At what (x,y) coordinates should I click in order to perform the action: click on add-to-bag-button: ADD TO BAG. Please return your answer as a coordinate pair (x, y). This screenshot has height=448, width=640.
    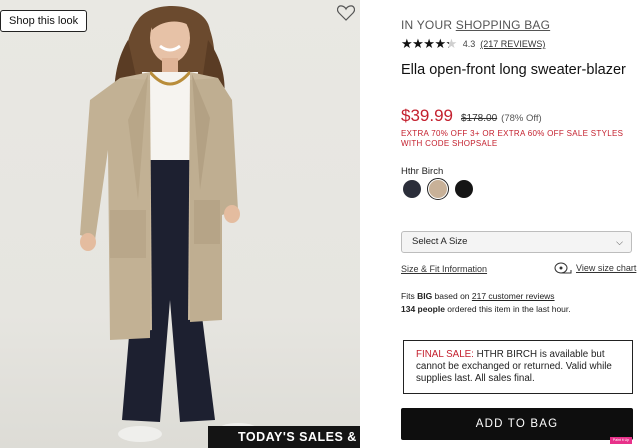
    Looking at the image, I should click on (517, 424).